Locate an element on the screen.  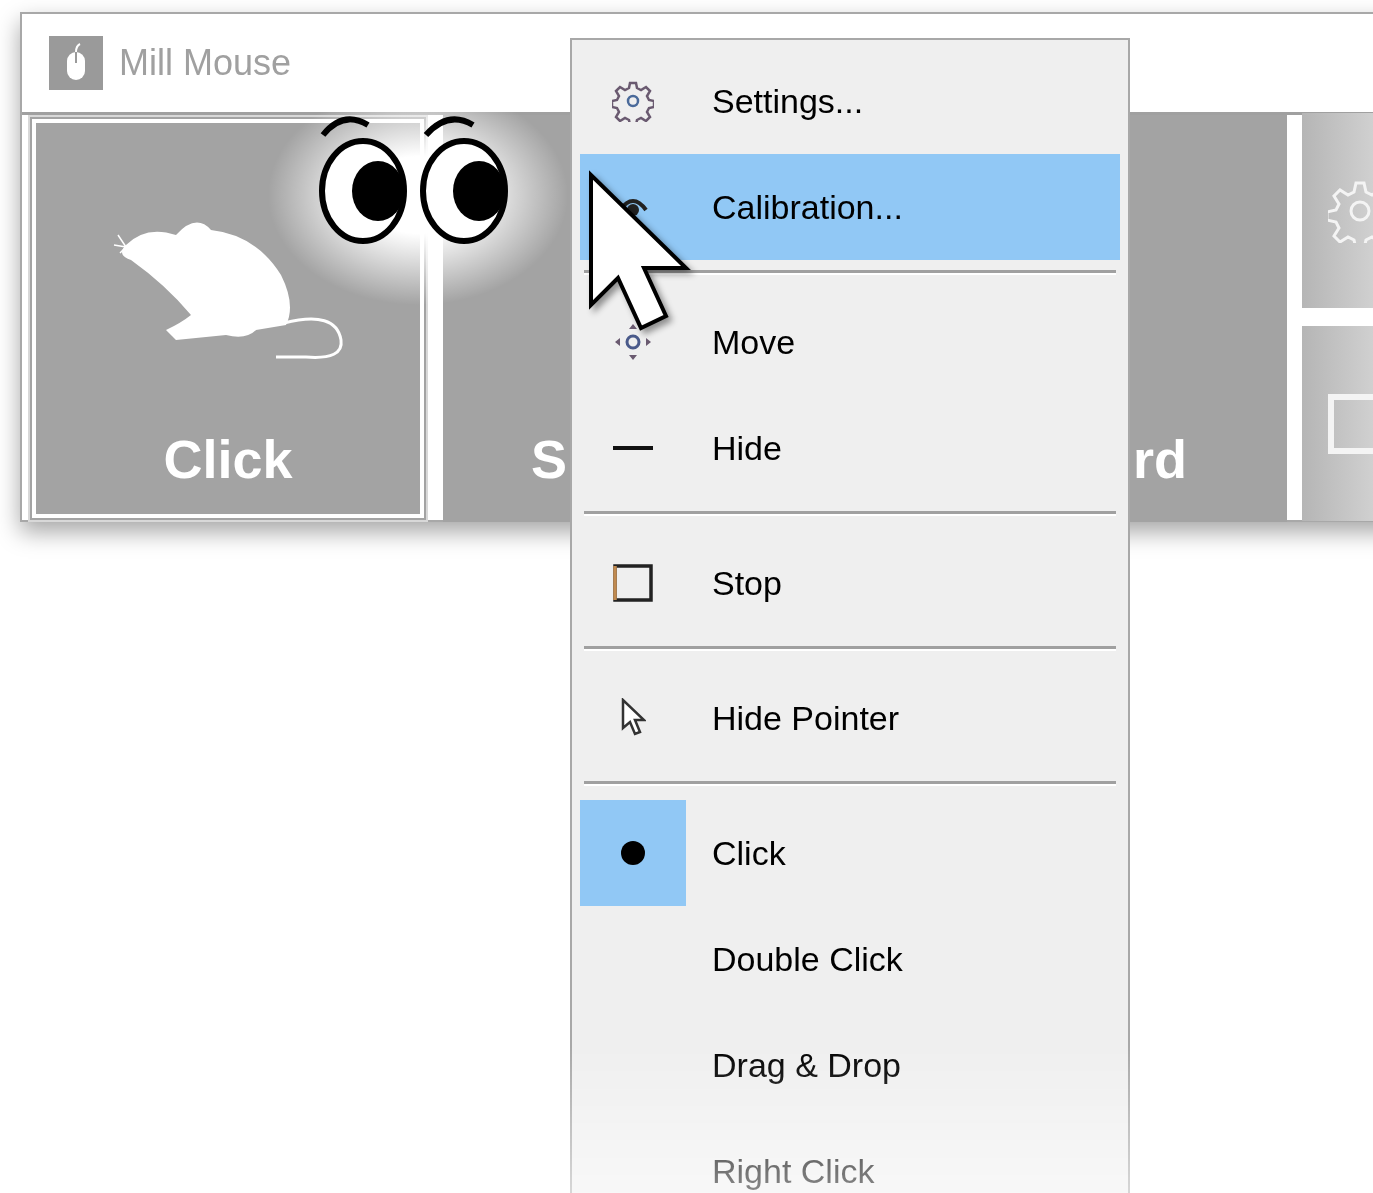
menu-item: Drag & Drop is located at coordinates (850, 1065).